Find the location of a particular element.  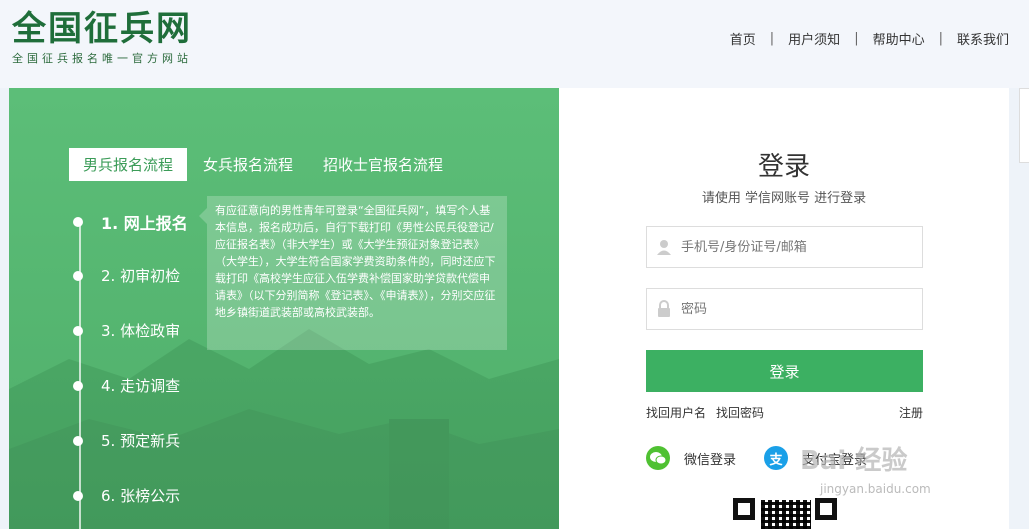

process-tabs: 男兵报名流程 女兵报名流程 招收士官报名流程 is located at coordinates (264, 164).